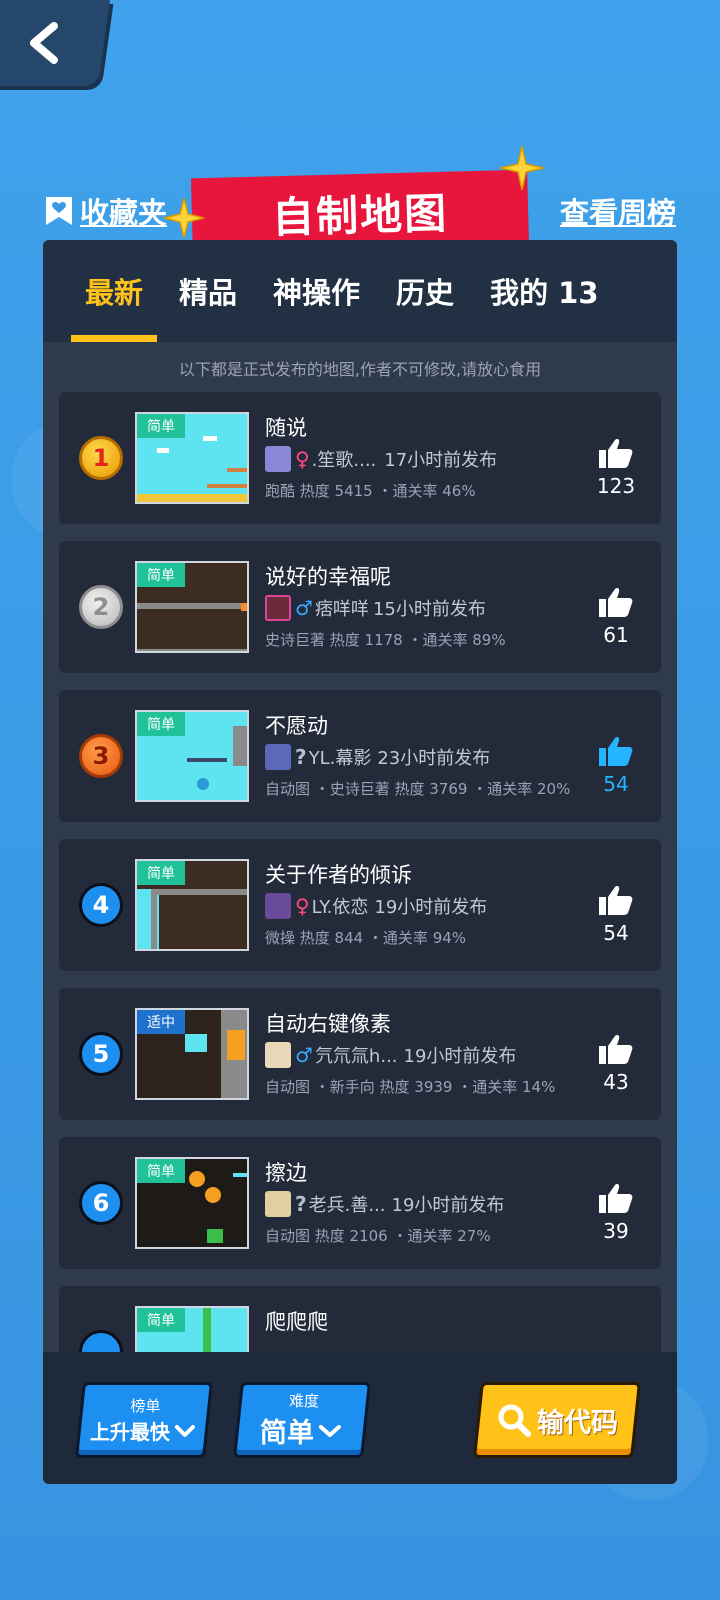 The width and height of the screenshot is (720, 1600). What do you see at coordinates (328, 1024) in the screenshot?
I see `map-name: 自动右键像素` at bounding box center [328, 1024].